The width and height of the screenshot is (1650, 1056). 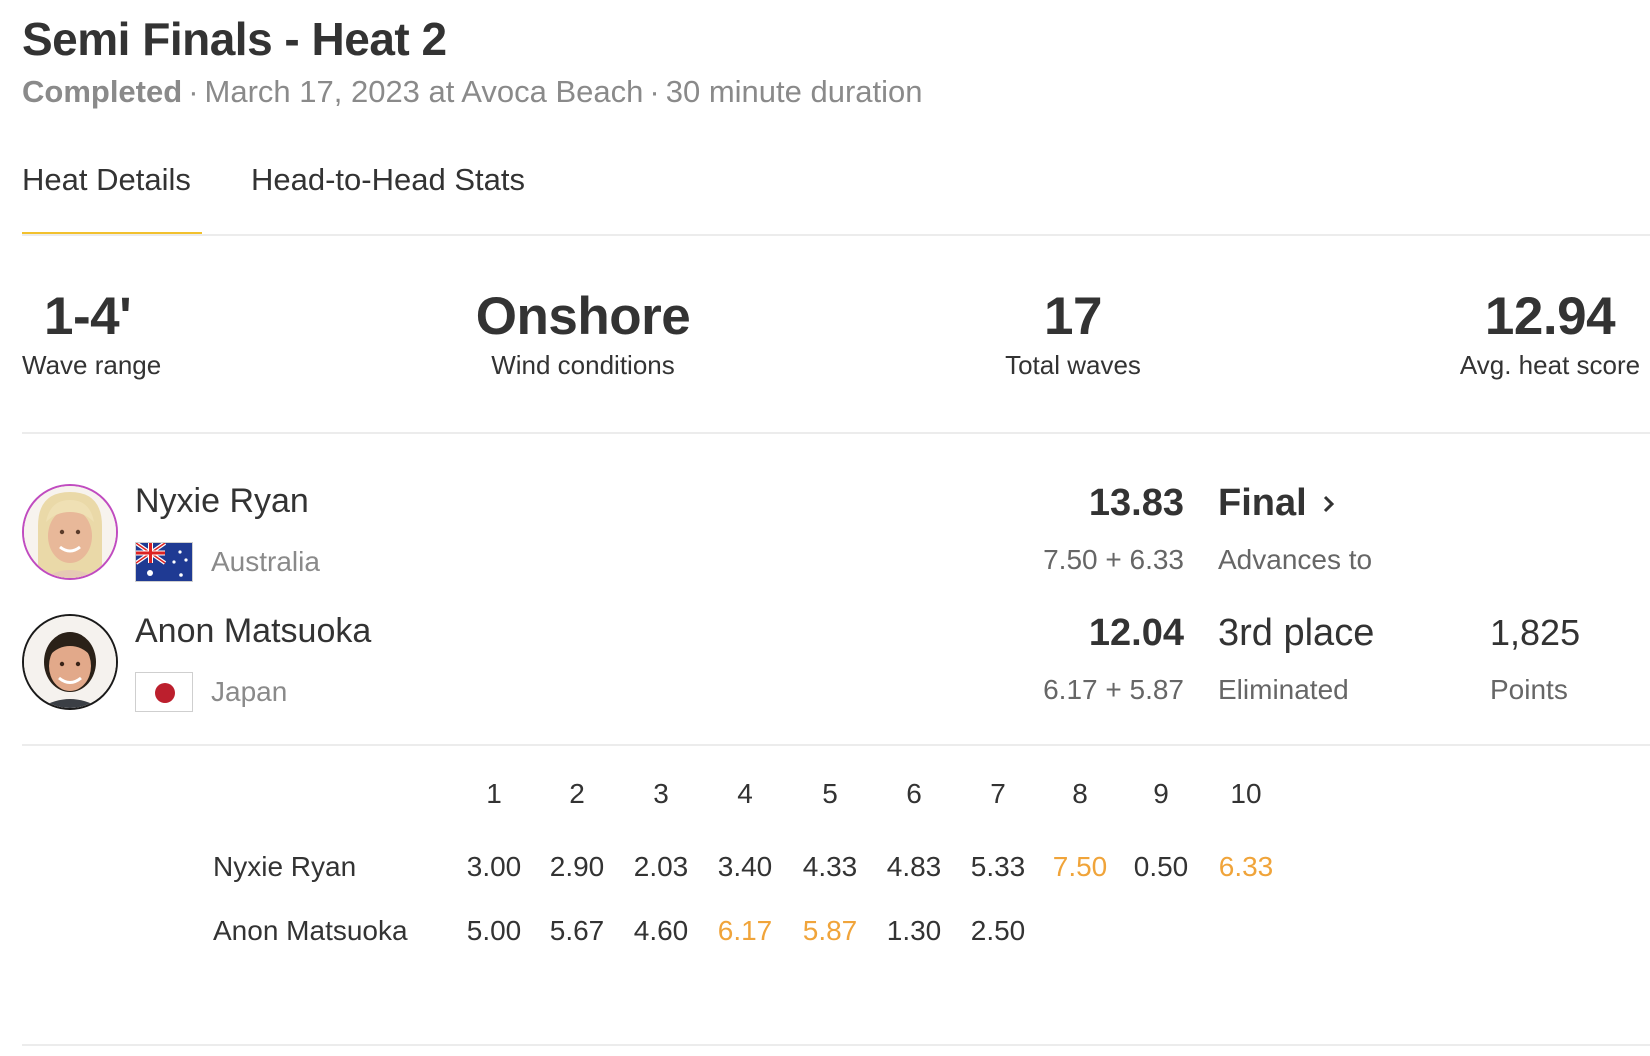 I want to click on chevron-right-icon, so click(x=1329, y=504).